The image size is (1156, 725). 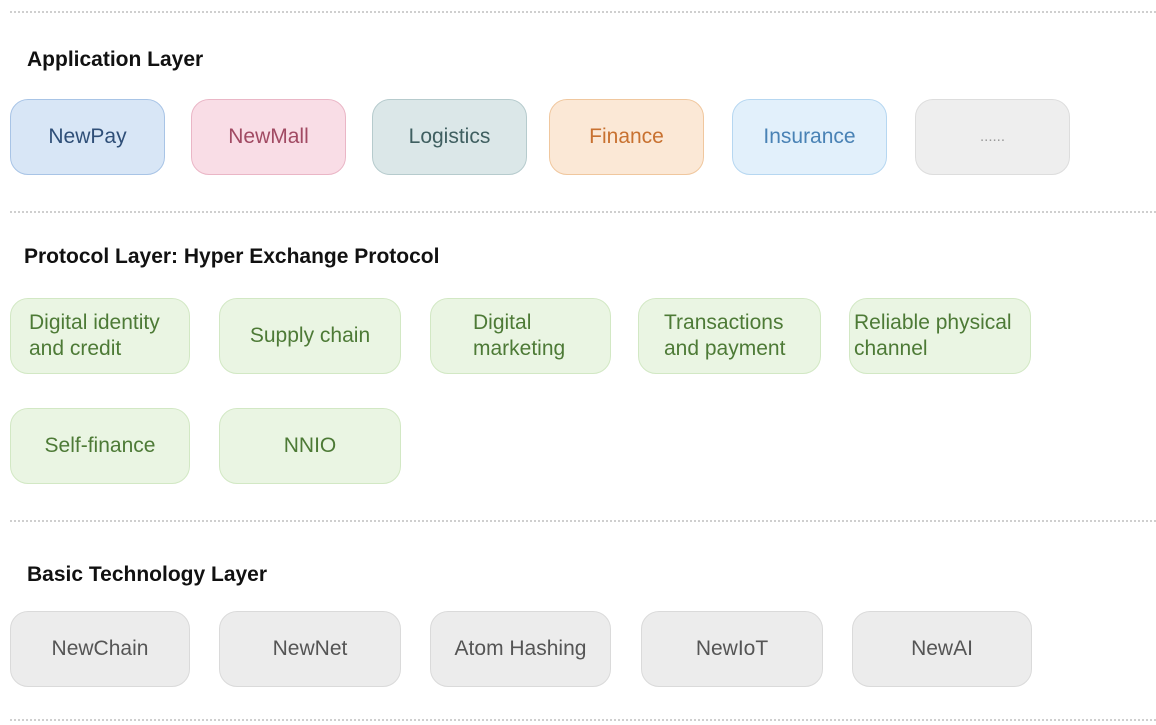 I want to click on tech-newnet-label: NewNet, so click(x=310, y=648).